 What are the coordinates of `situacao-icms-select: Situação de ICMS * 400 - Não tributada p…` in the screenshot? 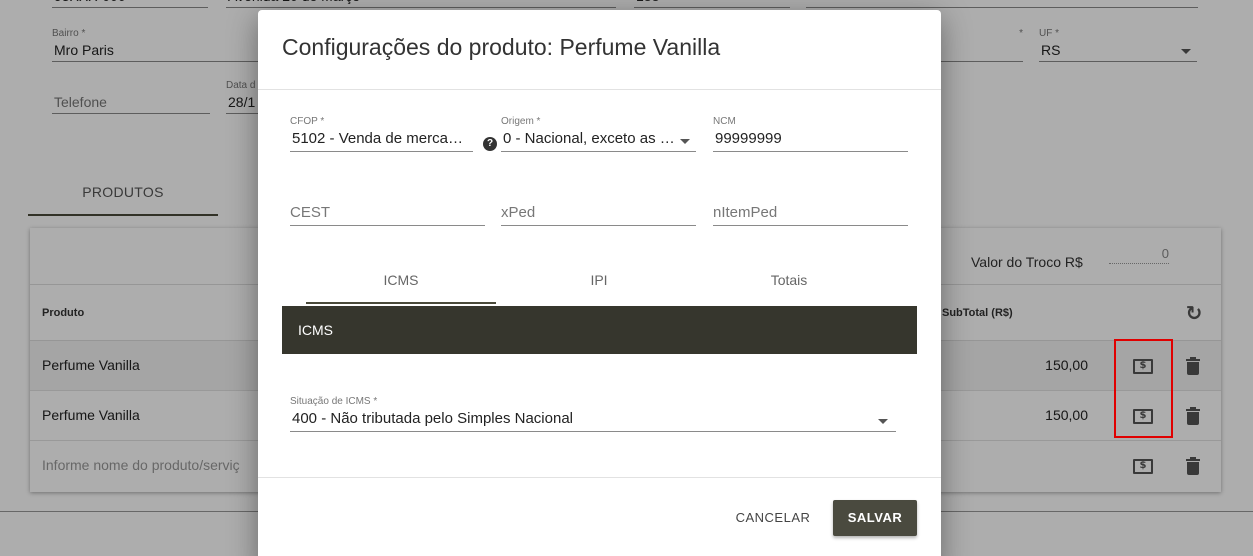 It's located at (593, 414).